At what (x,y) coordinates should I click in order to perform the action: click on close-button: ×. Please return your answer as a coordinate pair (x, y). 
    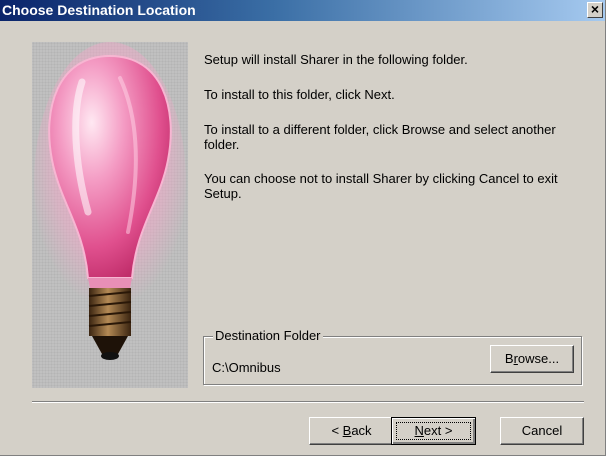
    Looking at the image, I should click on (595, 10).